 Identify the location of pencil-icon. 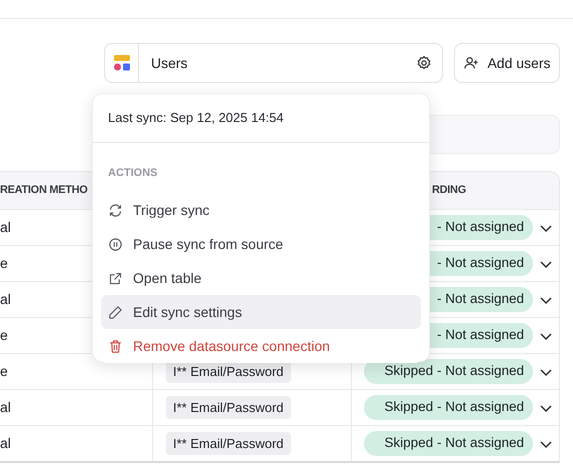
(115, 312).